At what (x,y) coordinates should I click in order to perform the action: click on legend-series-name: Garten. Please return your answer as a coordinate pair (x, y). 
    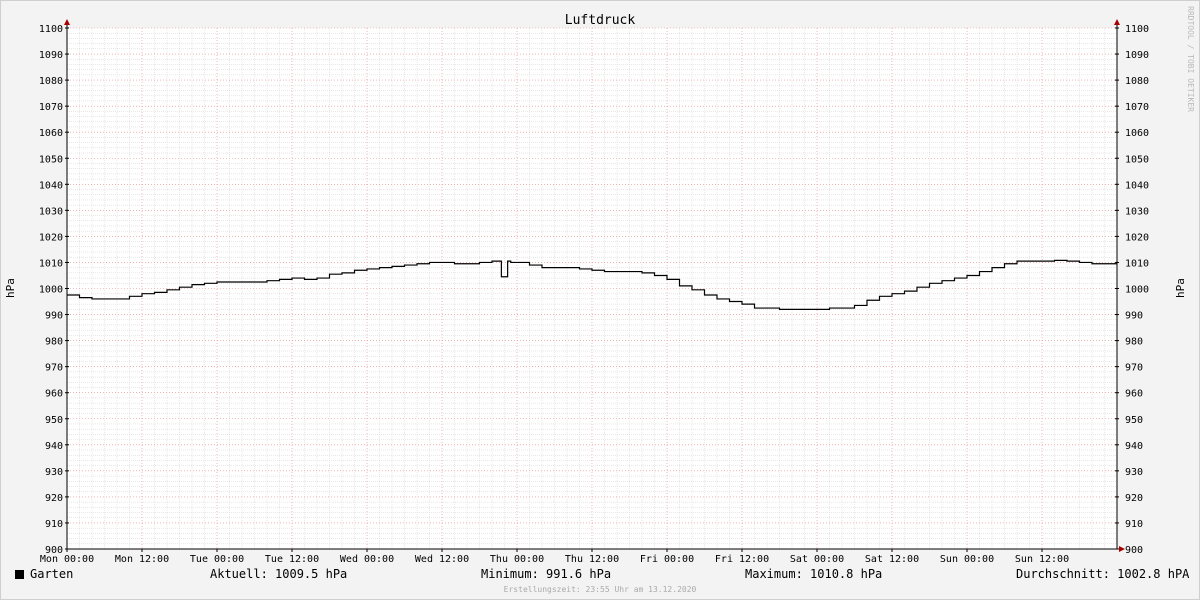
    Looking at the image, I should click on (52, 574).